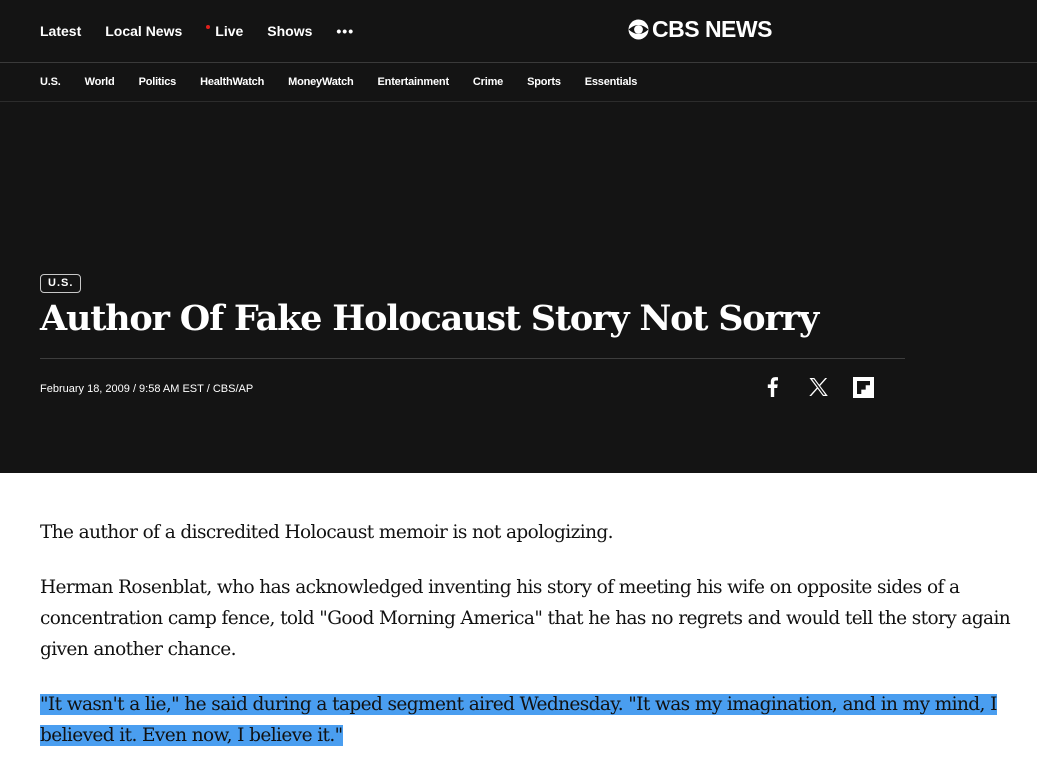  I want to click on nav-shows: Shows, so click(289, 31).